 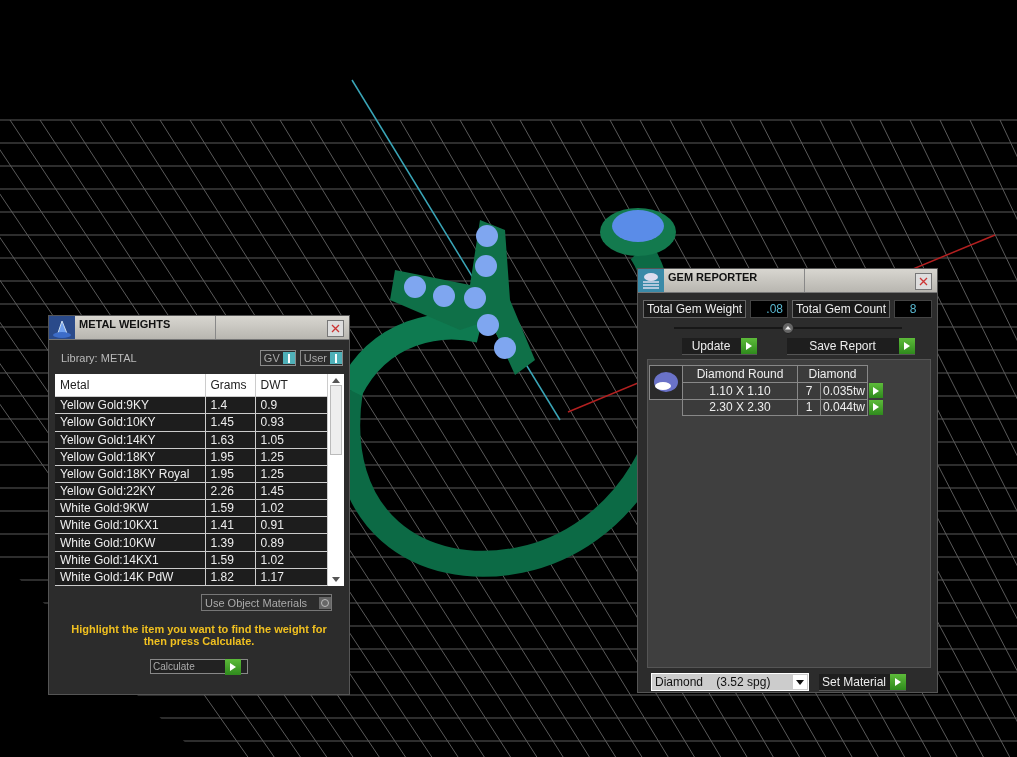 What do you see at coordinates (145, 327) in the screenshot?
I see `window-title: METAL WEIGHTS` at bounding box center [145, 327].